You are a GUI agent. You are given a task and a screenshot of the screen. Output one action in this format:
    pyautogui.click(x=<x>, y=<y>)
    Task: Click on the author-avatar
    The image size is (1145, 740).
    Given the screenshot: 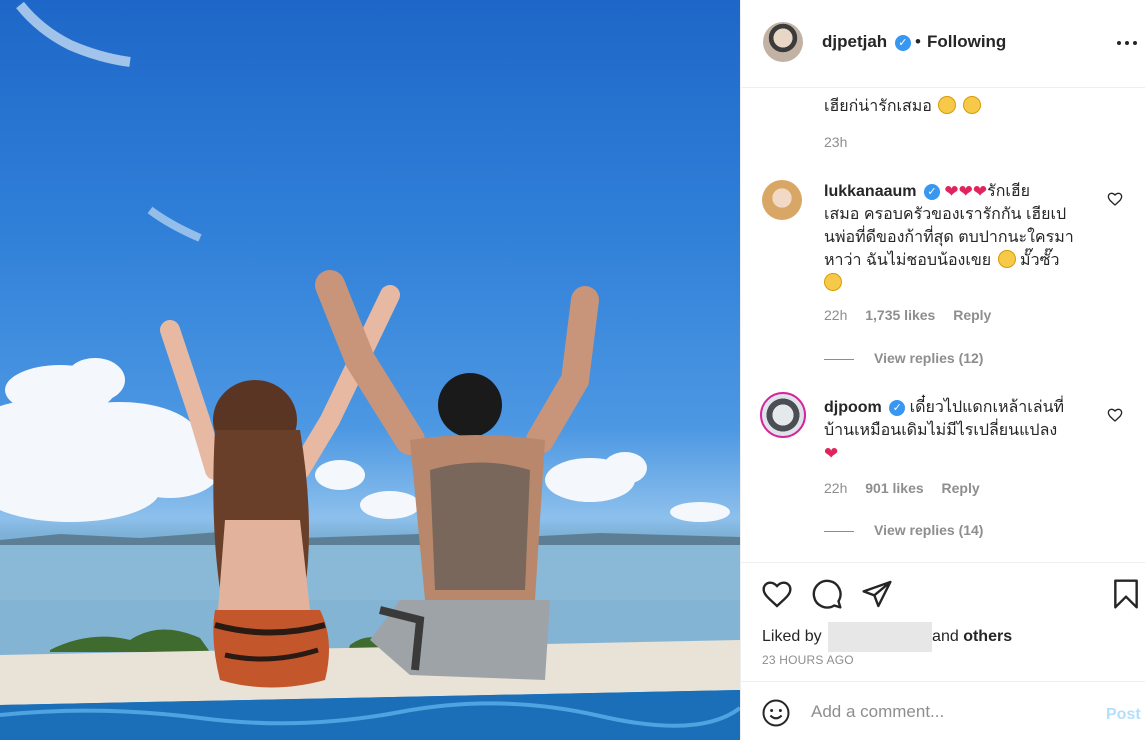 What is the action you would take?
    pyautogui.click(x=783, y=42)
    